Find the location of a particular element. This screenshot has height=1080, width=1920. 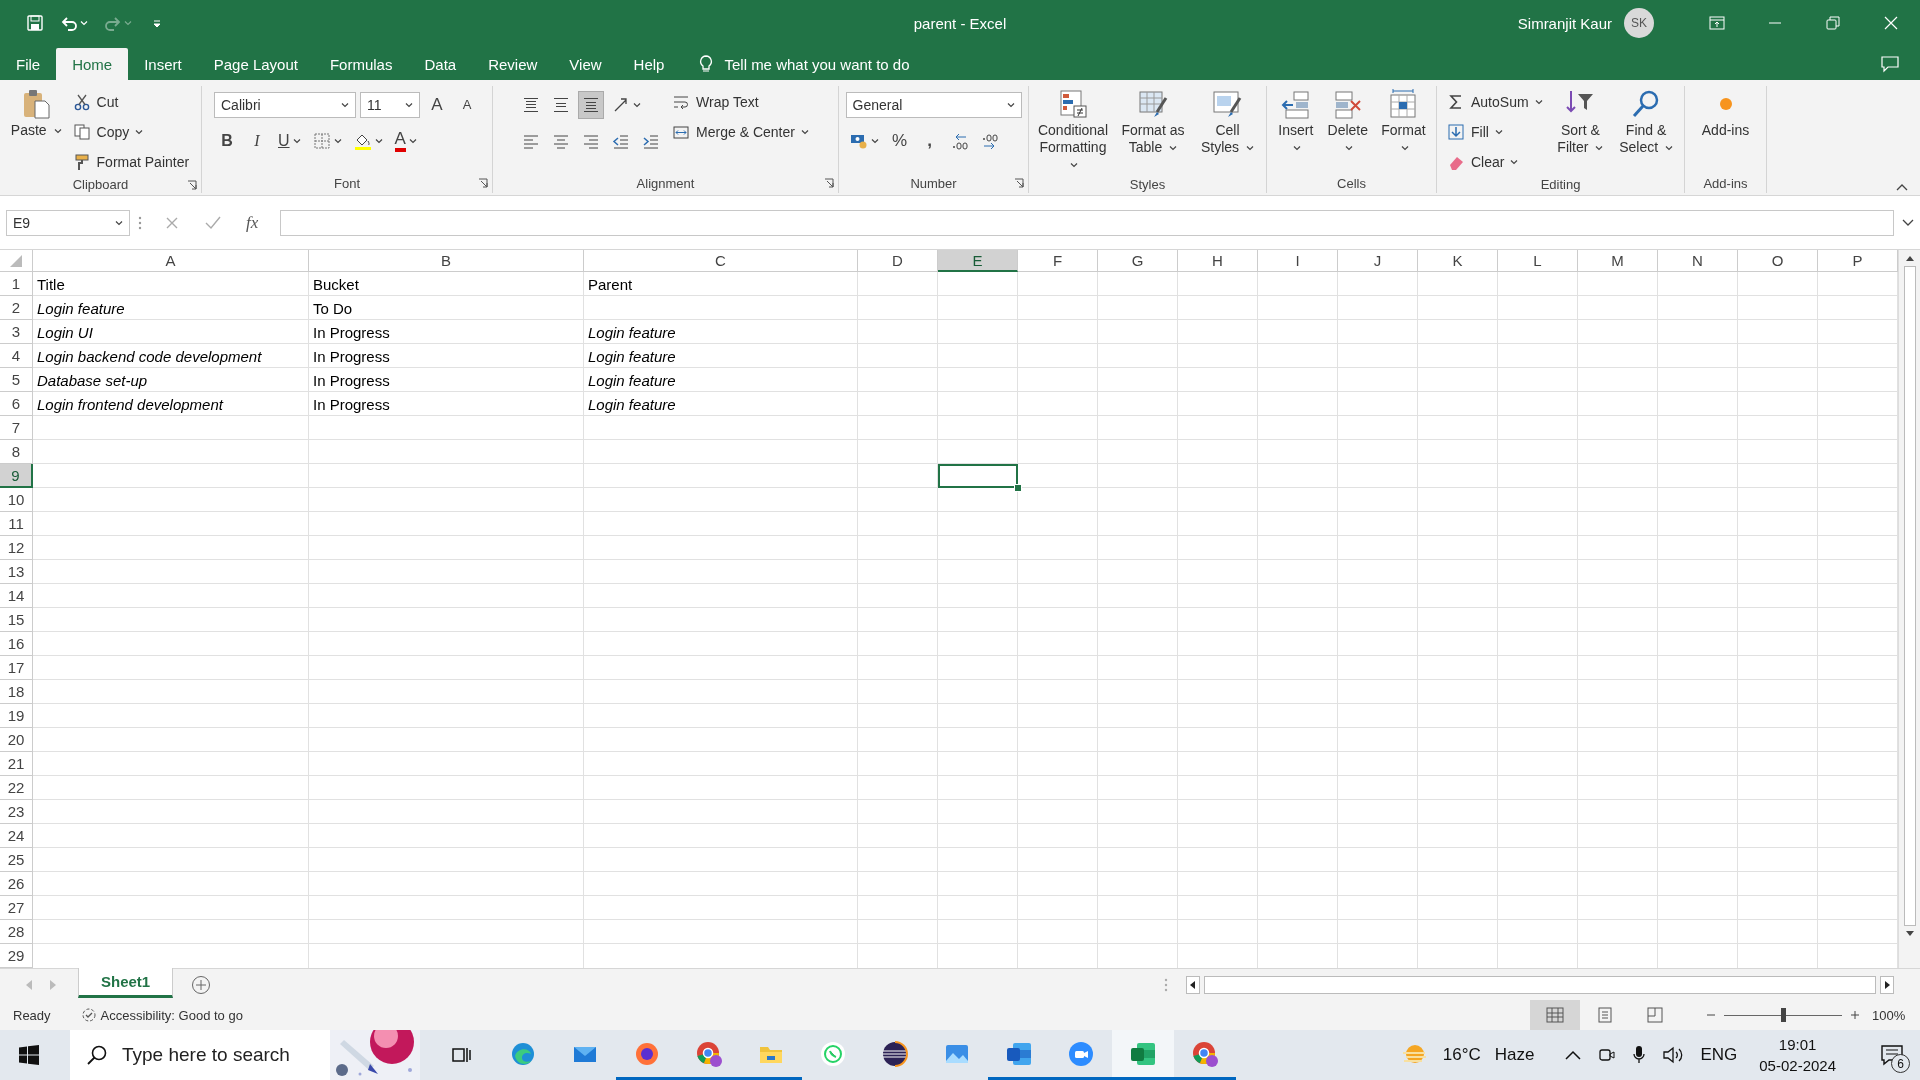

ribbon-tab: File is located at coordinates (28, 64).